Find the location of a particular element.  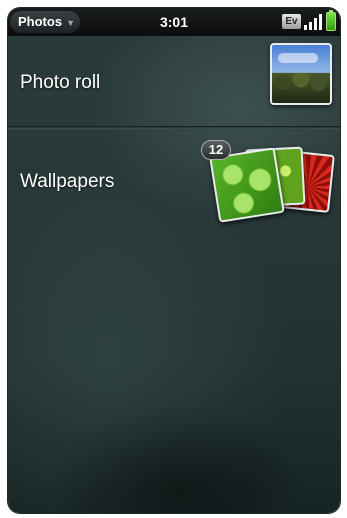

network-type-badge: Ev is located at coordinates (291, 21).